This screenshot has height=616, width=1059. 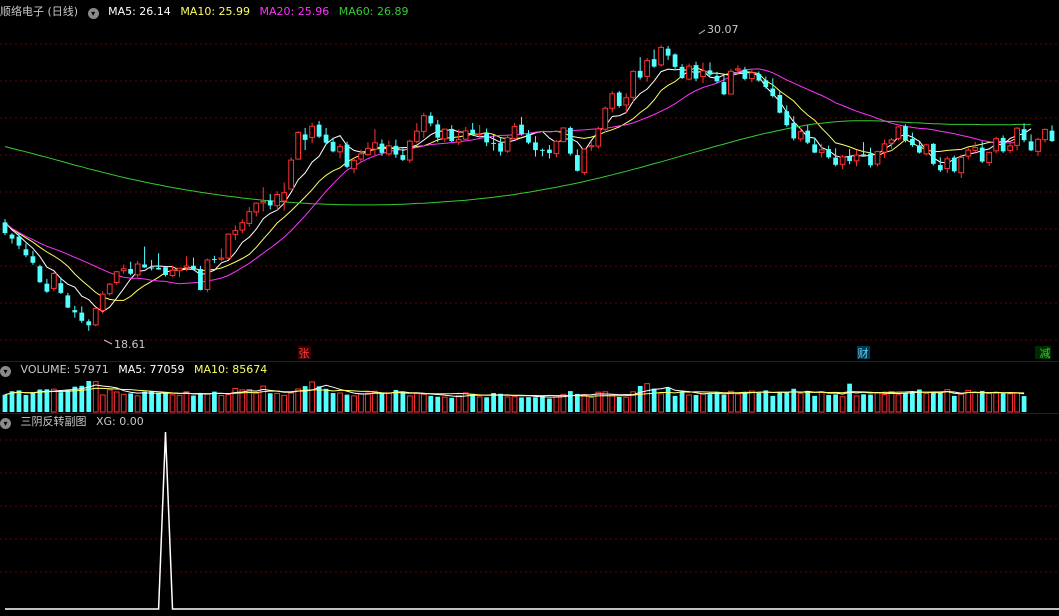 What do you see at coordinates (151, 369) in the screenshot?
I see `volume-ma5: MA5: 77059` at bounding box center [151, 369].